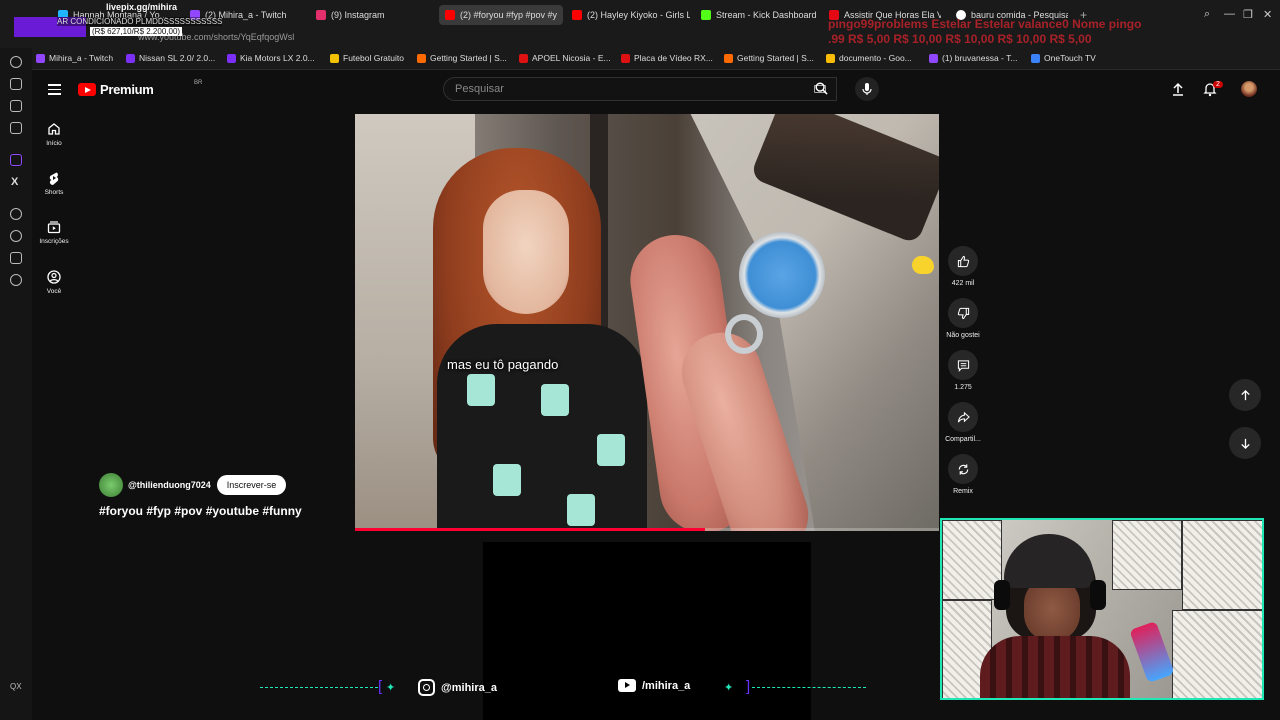  I want to click on sparkle-icon: ✦, so click(391, 688).